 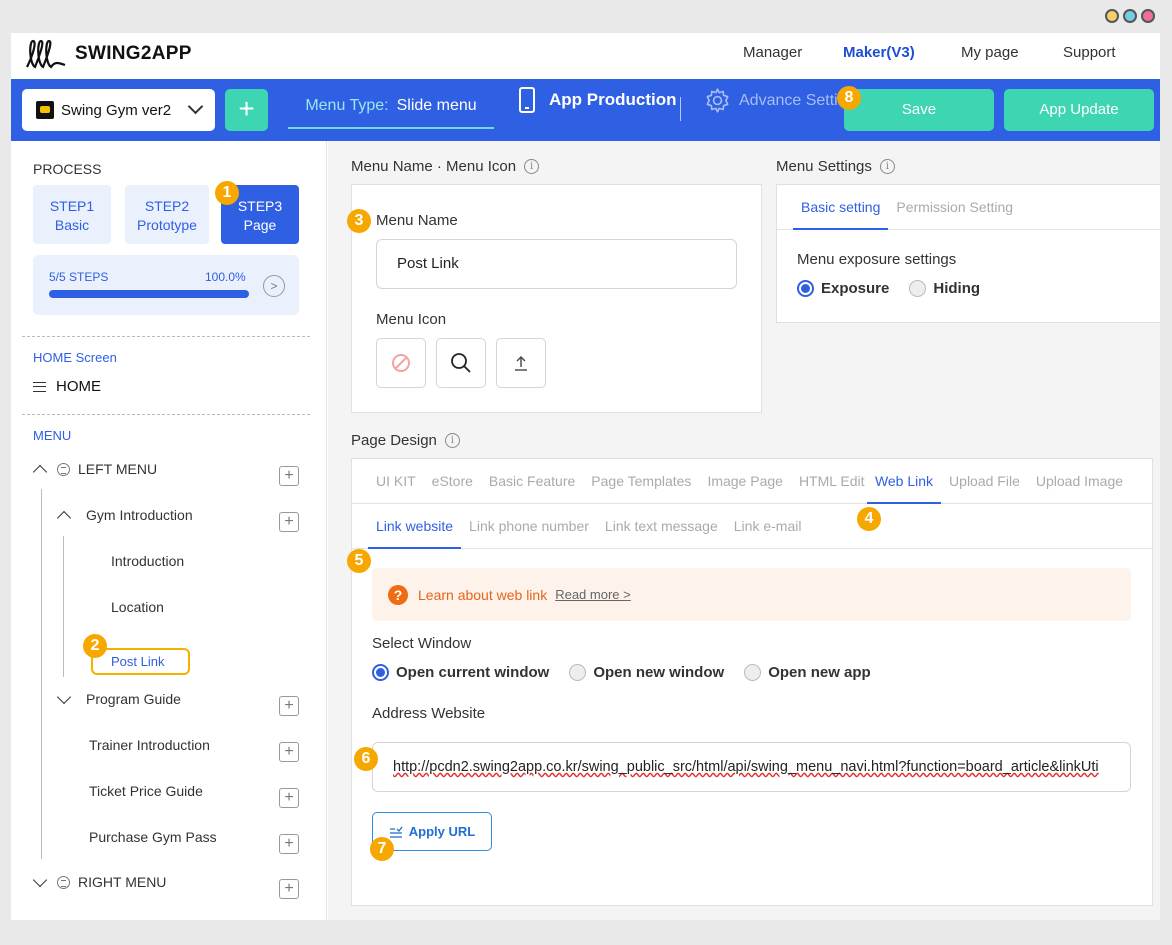 What do you see at coordinates (532, 481) in the screenshot?
I see `tab-basic-feature: Basic Feature` at bounding box center [532, 481].